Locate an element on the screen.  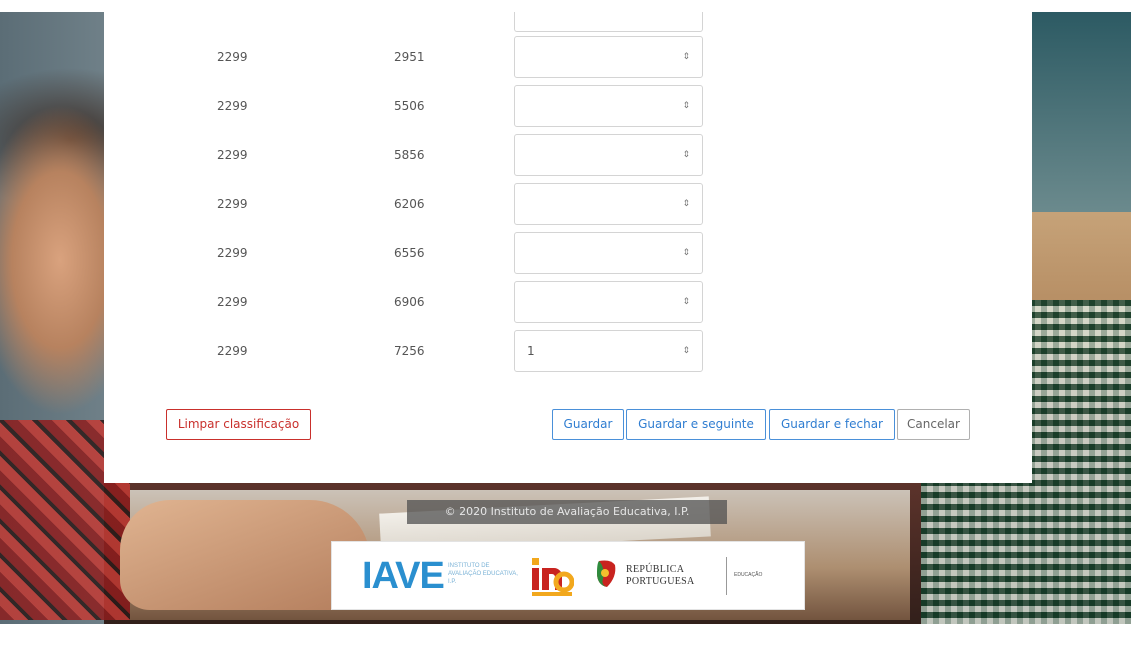
clear-grading-button: Limpar classificação is located at coordinates (238, 424).